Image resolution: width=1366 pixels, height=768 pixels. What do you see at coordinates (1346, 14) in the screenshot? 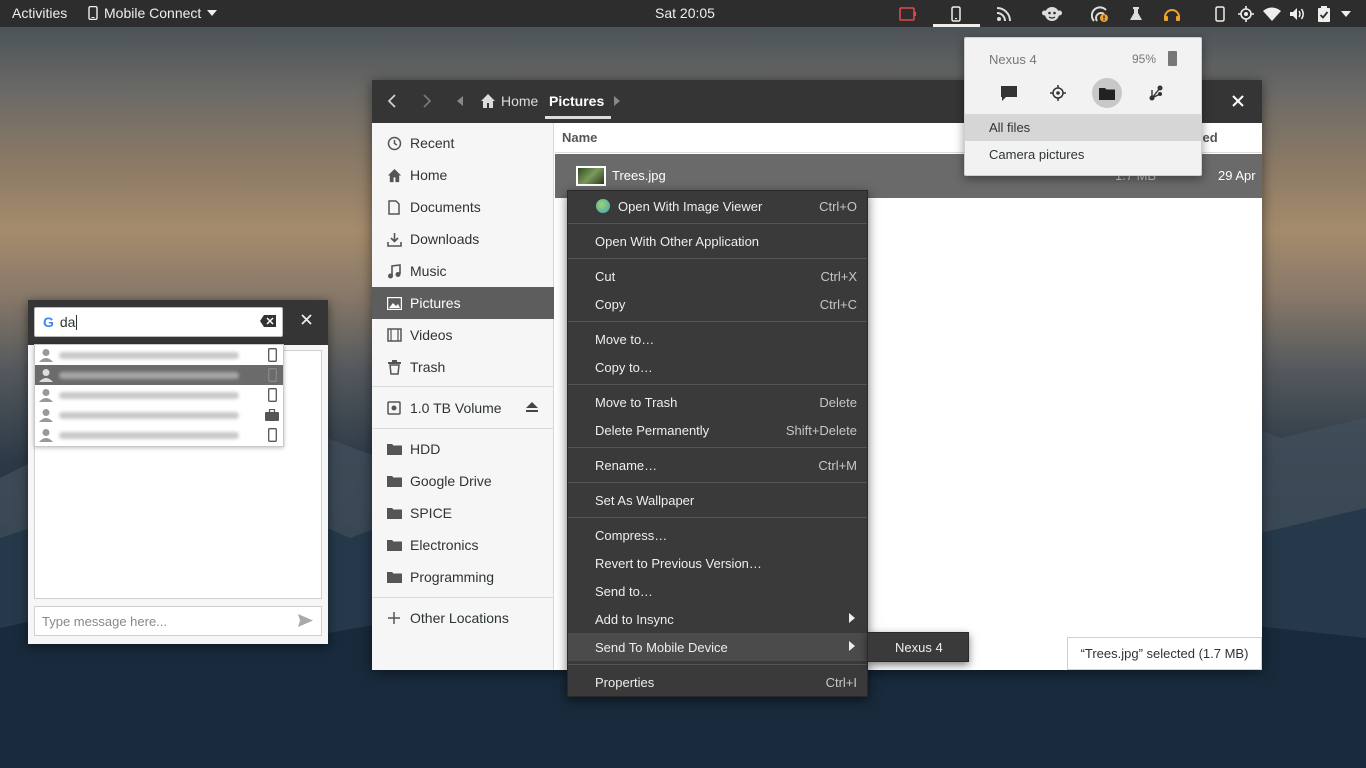
I see `system-menu-icon` at bounding box center [1346, 14].